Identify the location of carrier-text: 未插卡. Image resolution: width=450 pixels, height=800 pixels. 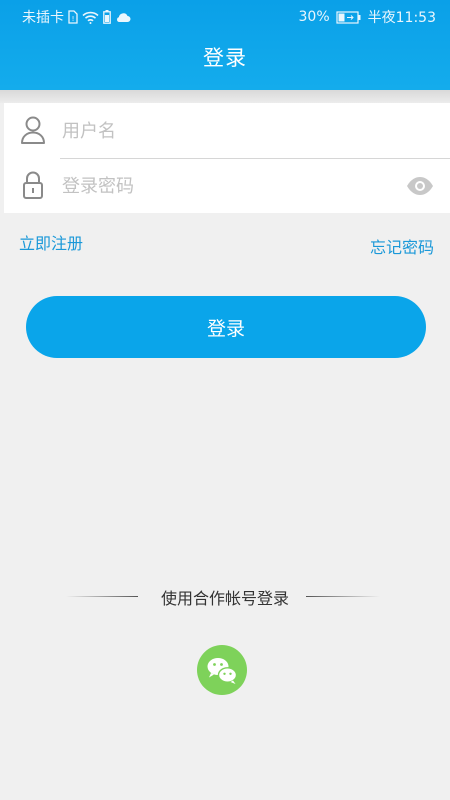
(43, 18).